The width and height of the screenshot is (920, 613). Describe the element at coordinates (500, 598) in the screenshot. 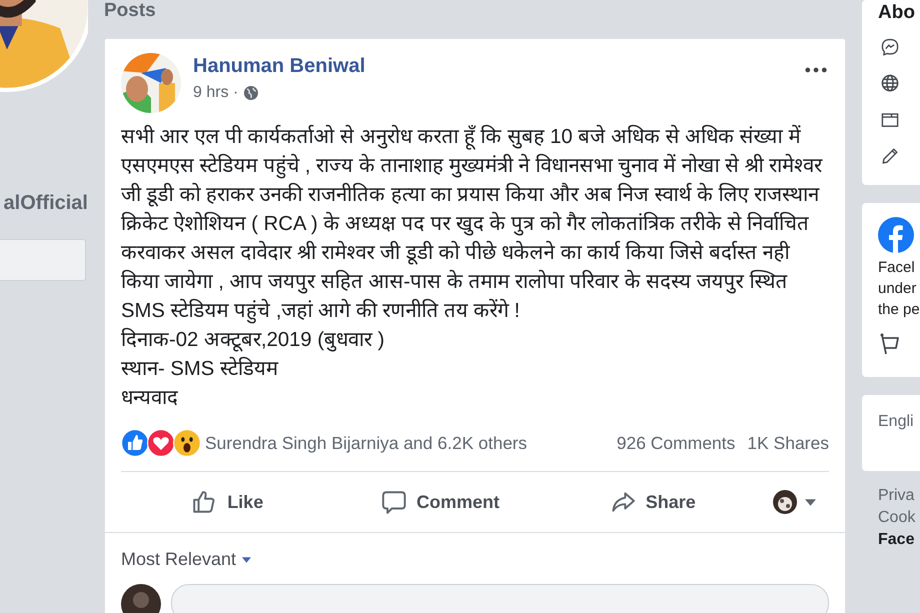

I see `comment-field` at that location.